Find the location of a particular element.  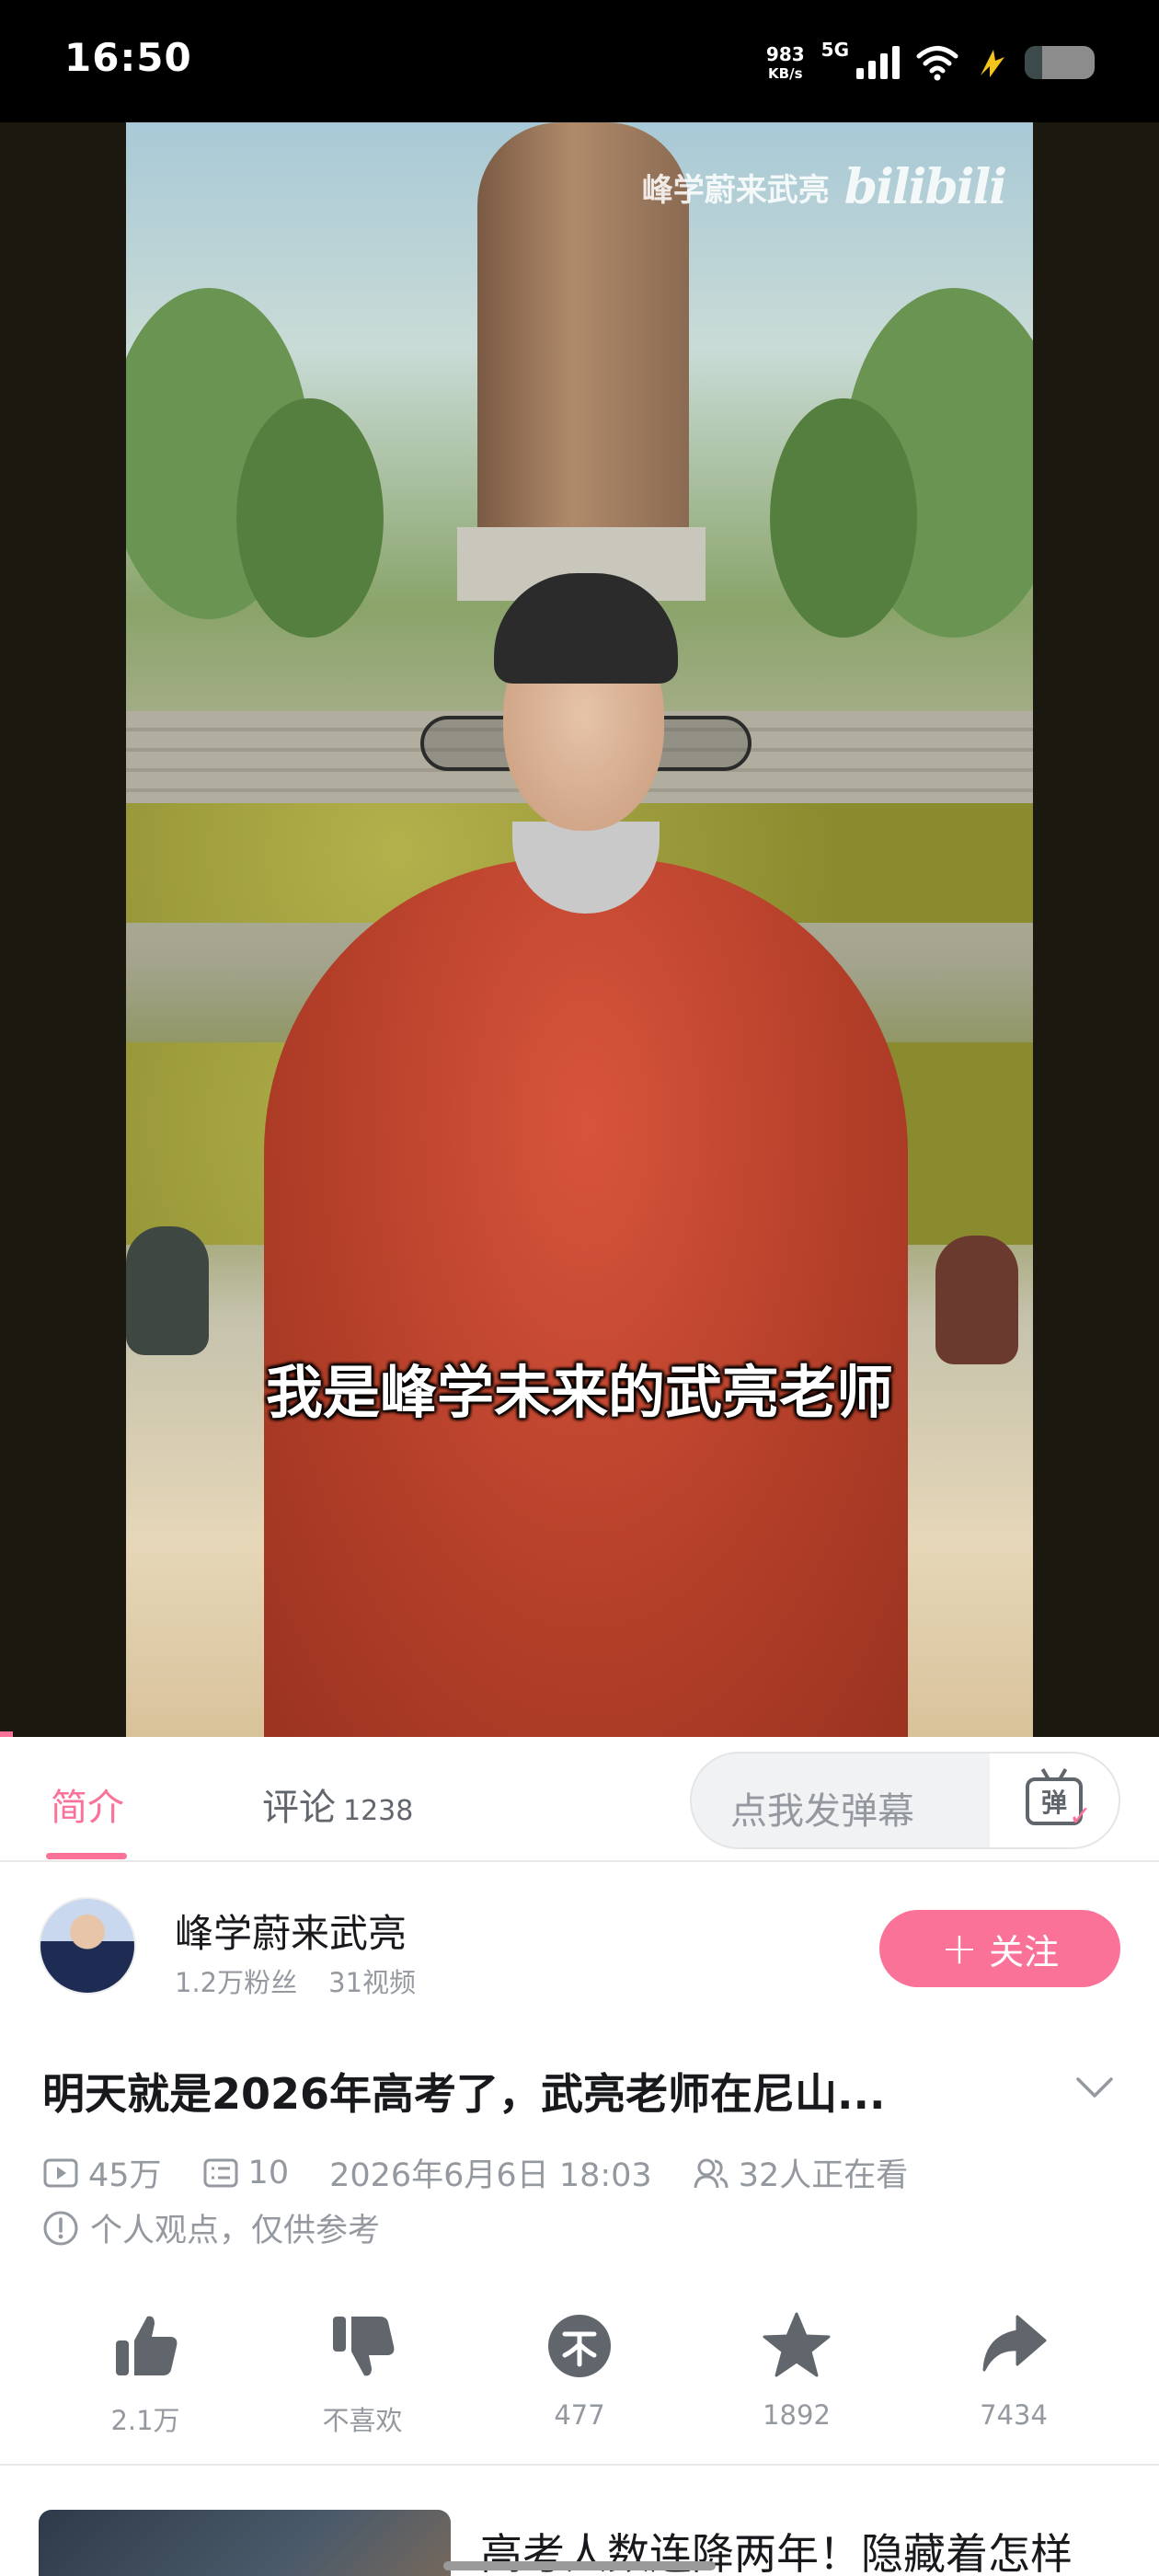

uploader-name: 峰学蔚来武亮 is located at coordinates (291, 1931).